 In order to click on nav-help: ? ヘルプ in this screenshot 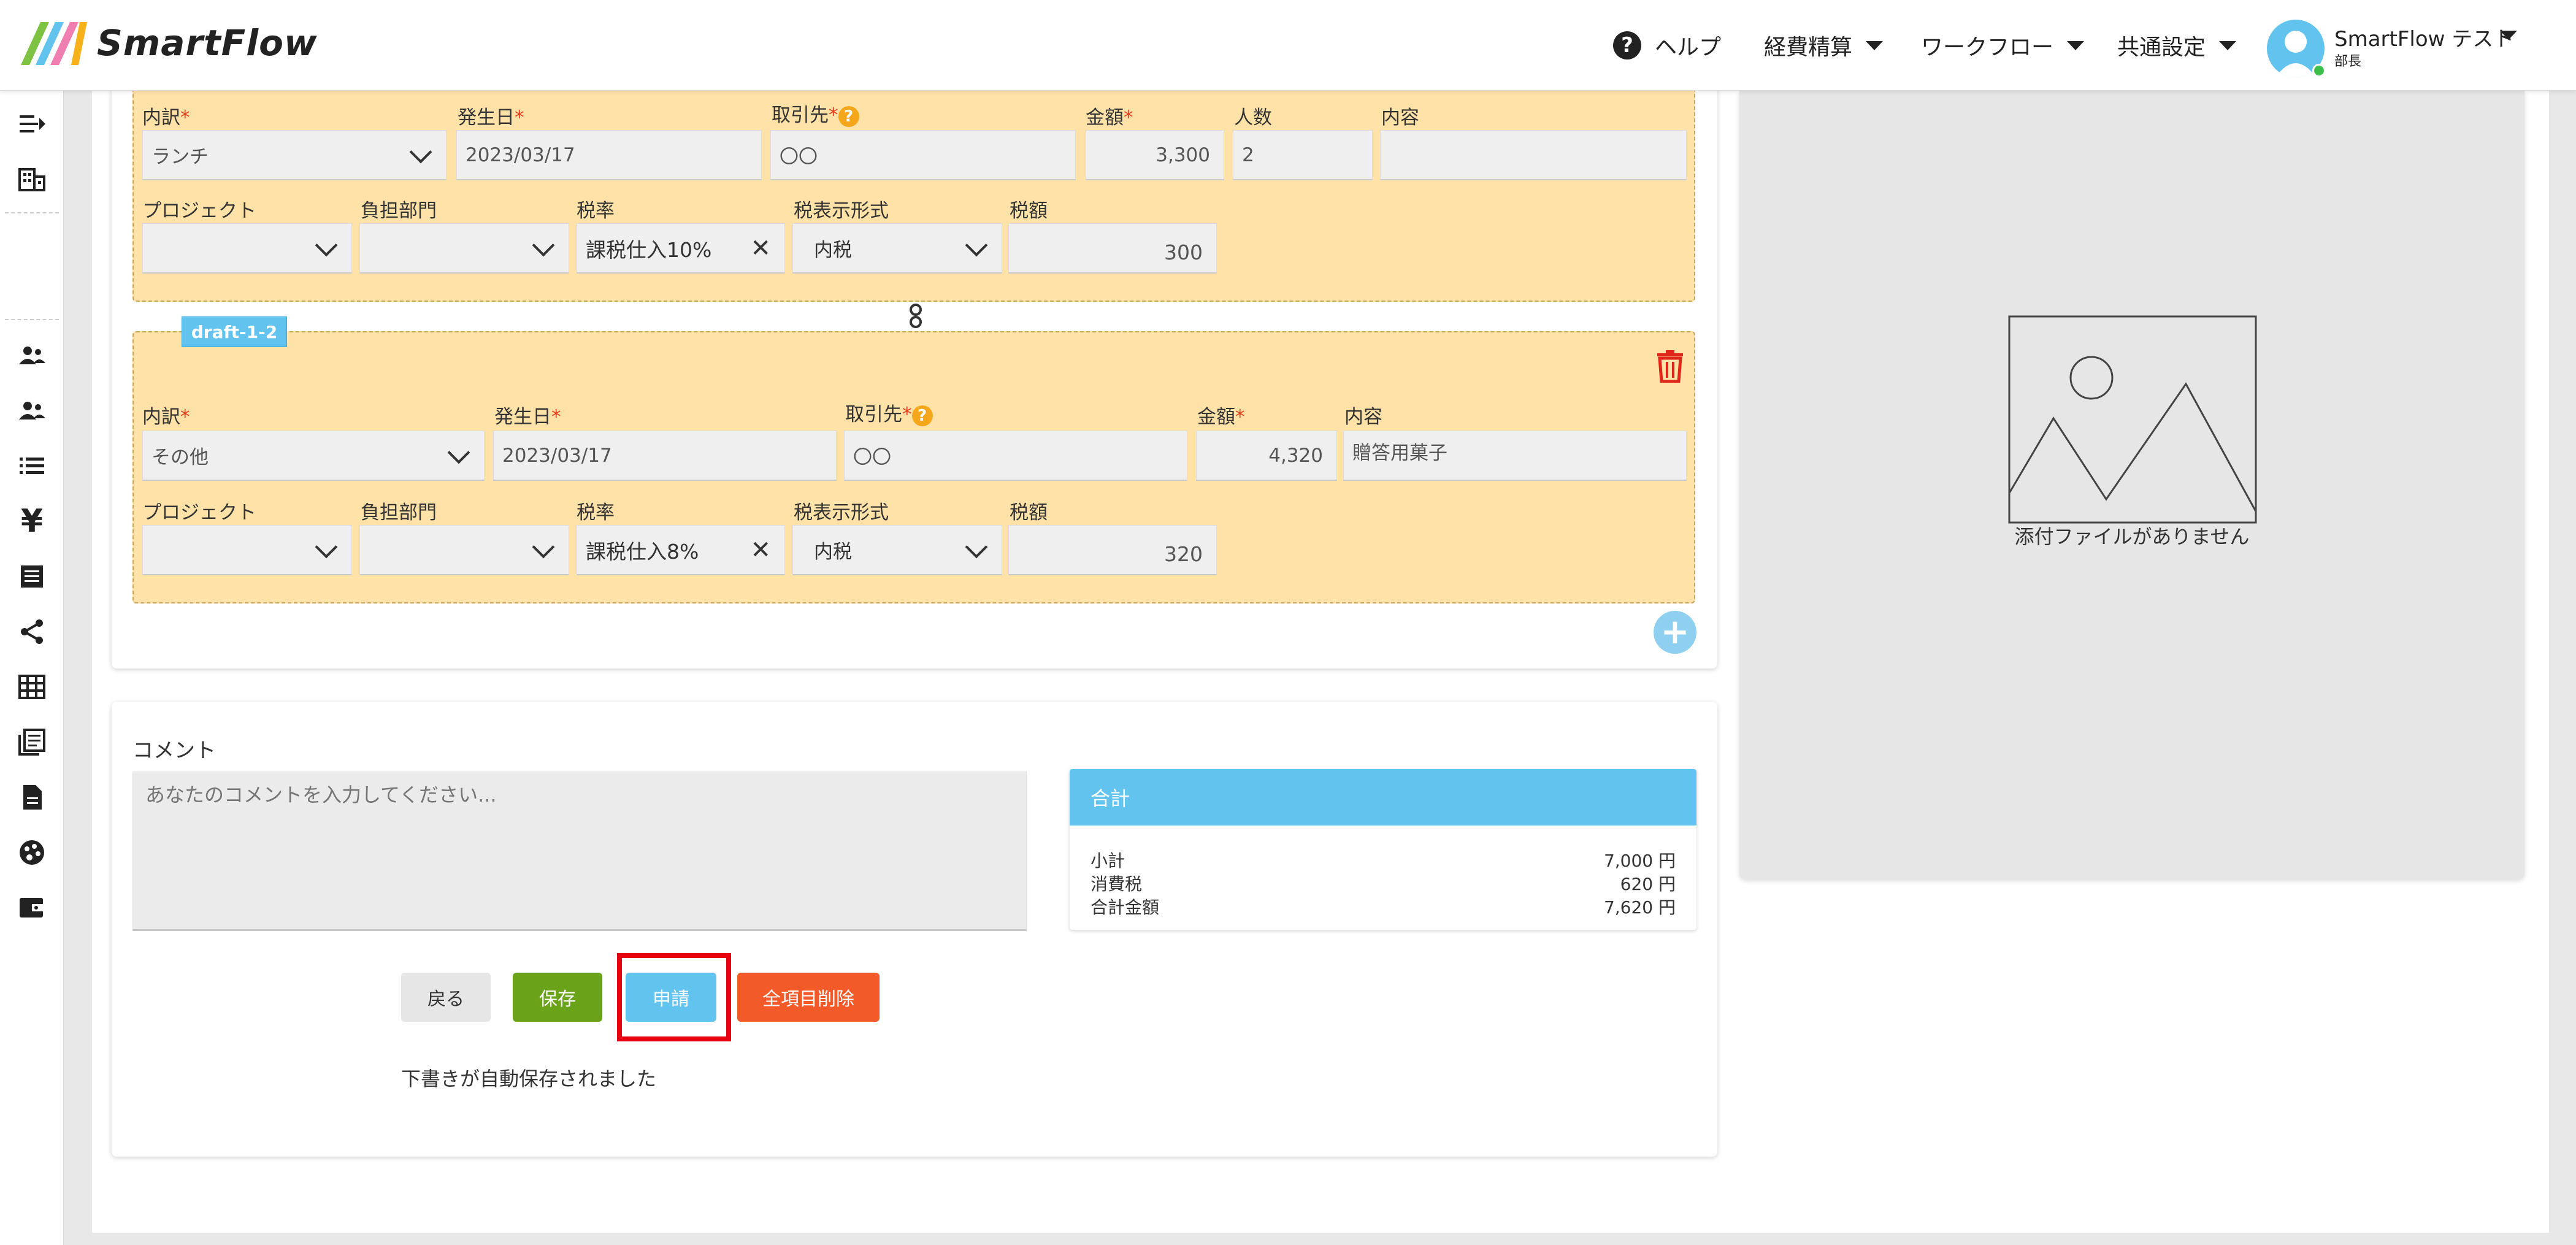, I will do `click(1667, 45)`.